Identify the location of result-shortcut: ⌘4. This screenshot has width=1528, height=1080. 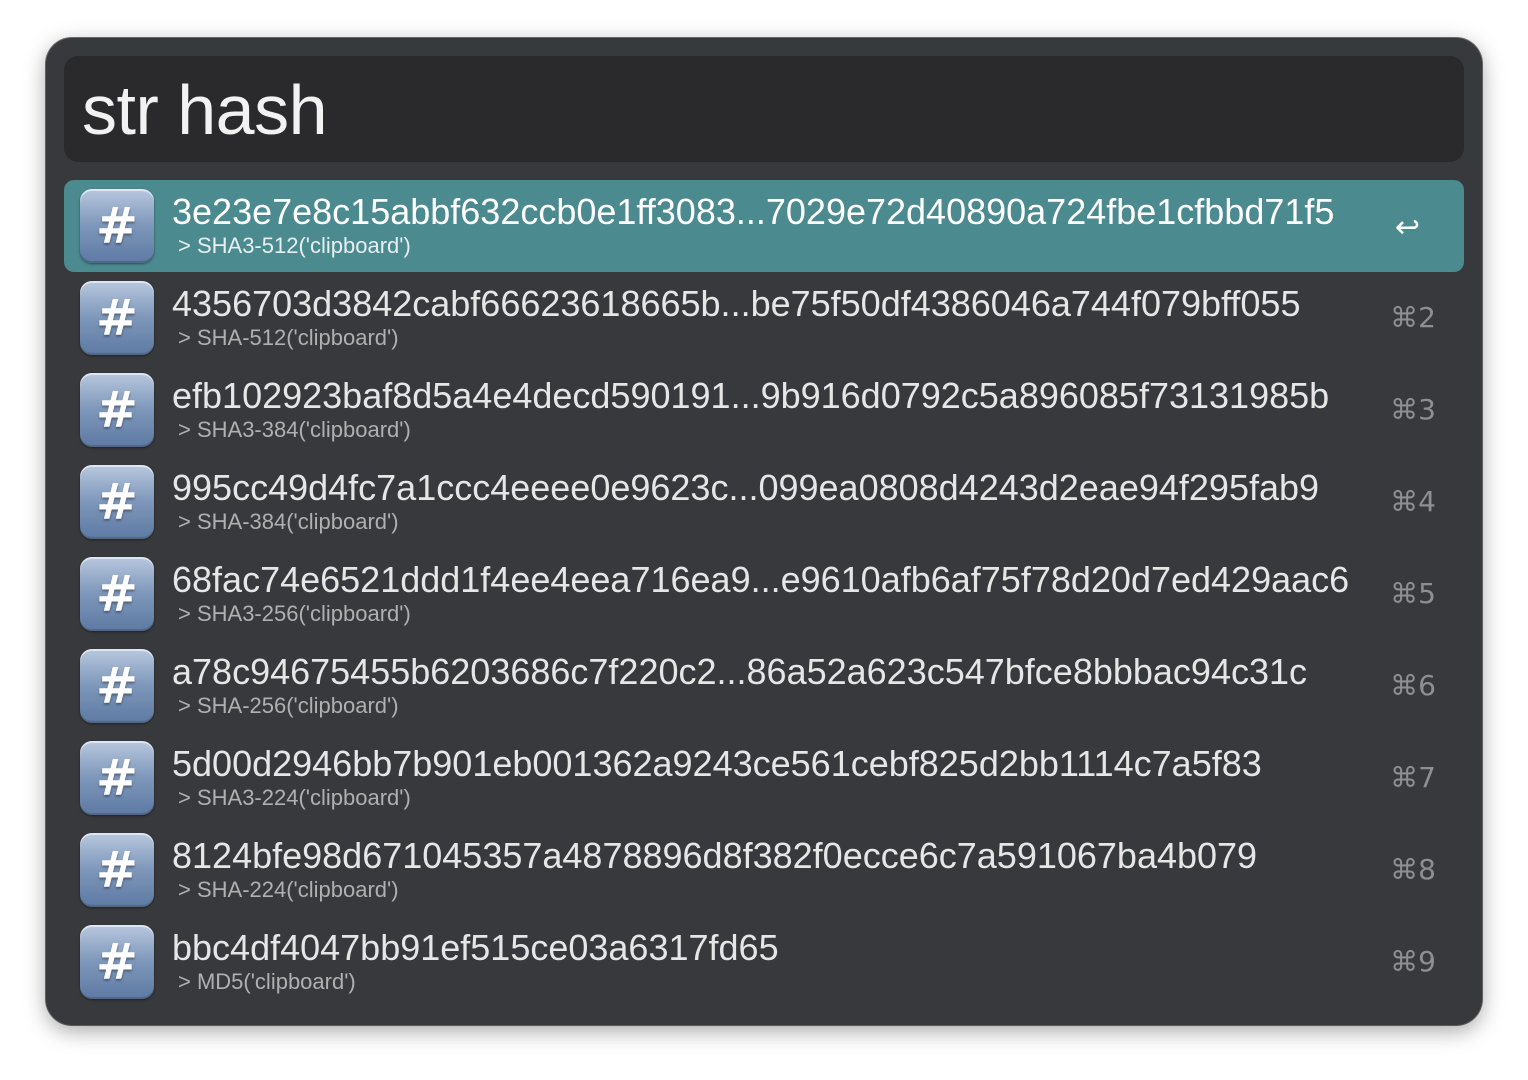
(1413, 501).